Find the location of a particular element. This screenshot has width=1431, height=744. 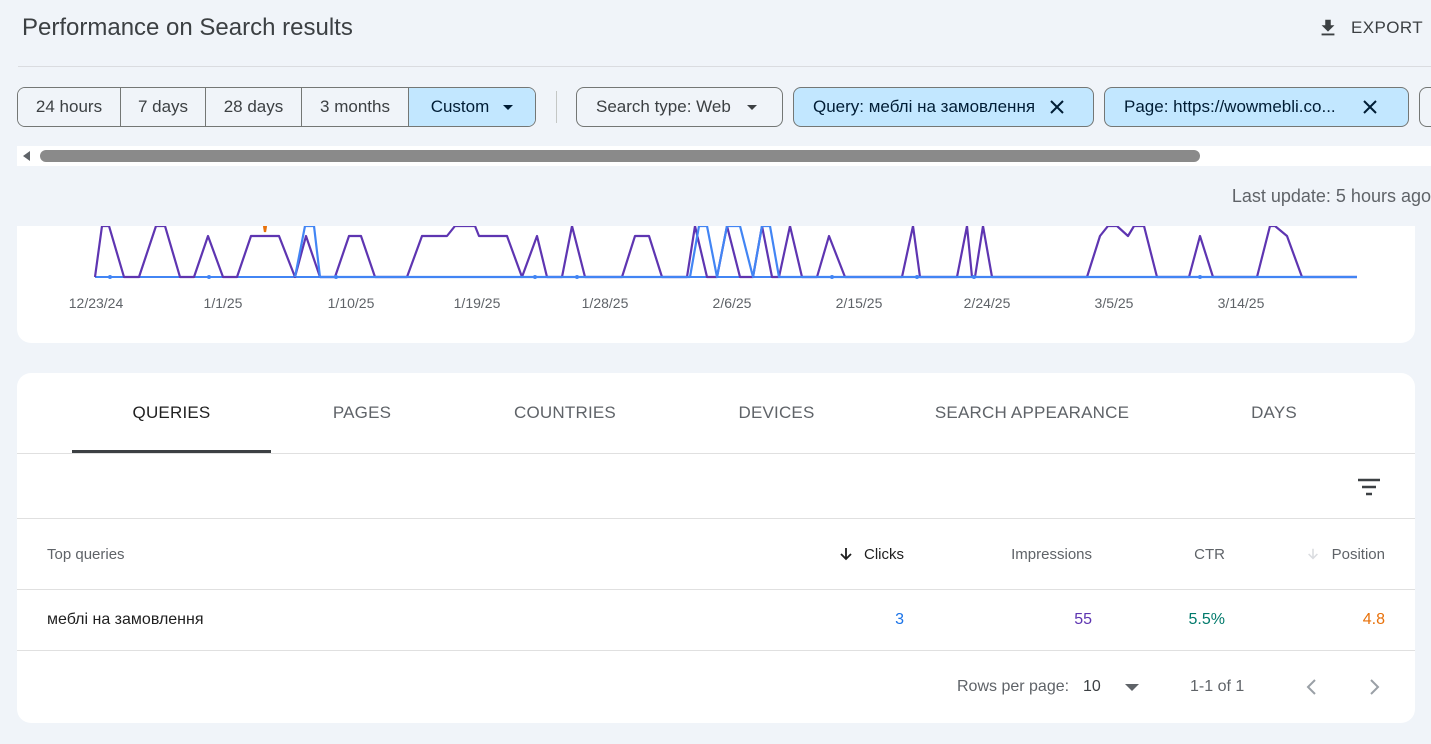

filter-divider is located at coordinates (556, 107).